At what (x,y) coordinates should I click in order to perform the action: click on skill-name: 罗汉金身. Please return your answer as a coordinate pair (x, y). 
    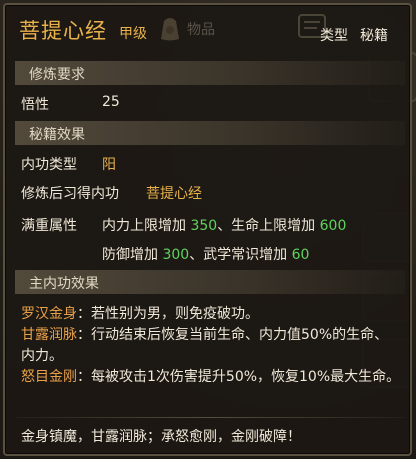
    Looking at the image, I should click on (49, 314).